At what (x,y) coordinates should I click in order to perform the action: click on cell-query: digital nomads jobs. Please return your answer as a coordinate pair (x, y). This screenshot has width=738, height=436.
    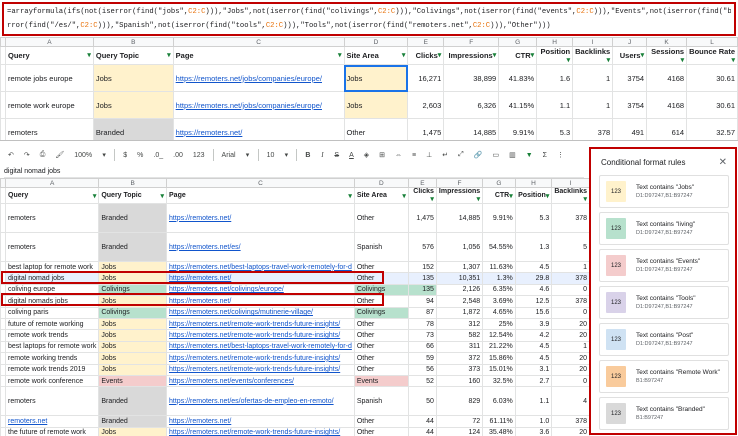
    Looking at the image, I should click on (52, 301).